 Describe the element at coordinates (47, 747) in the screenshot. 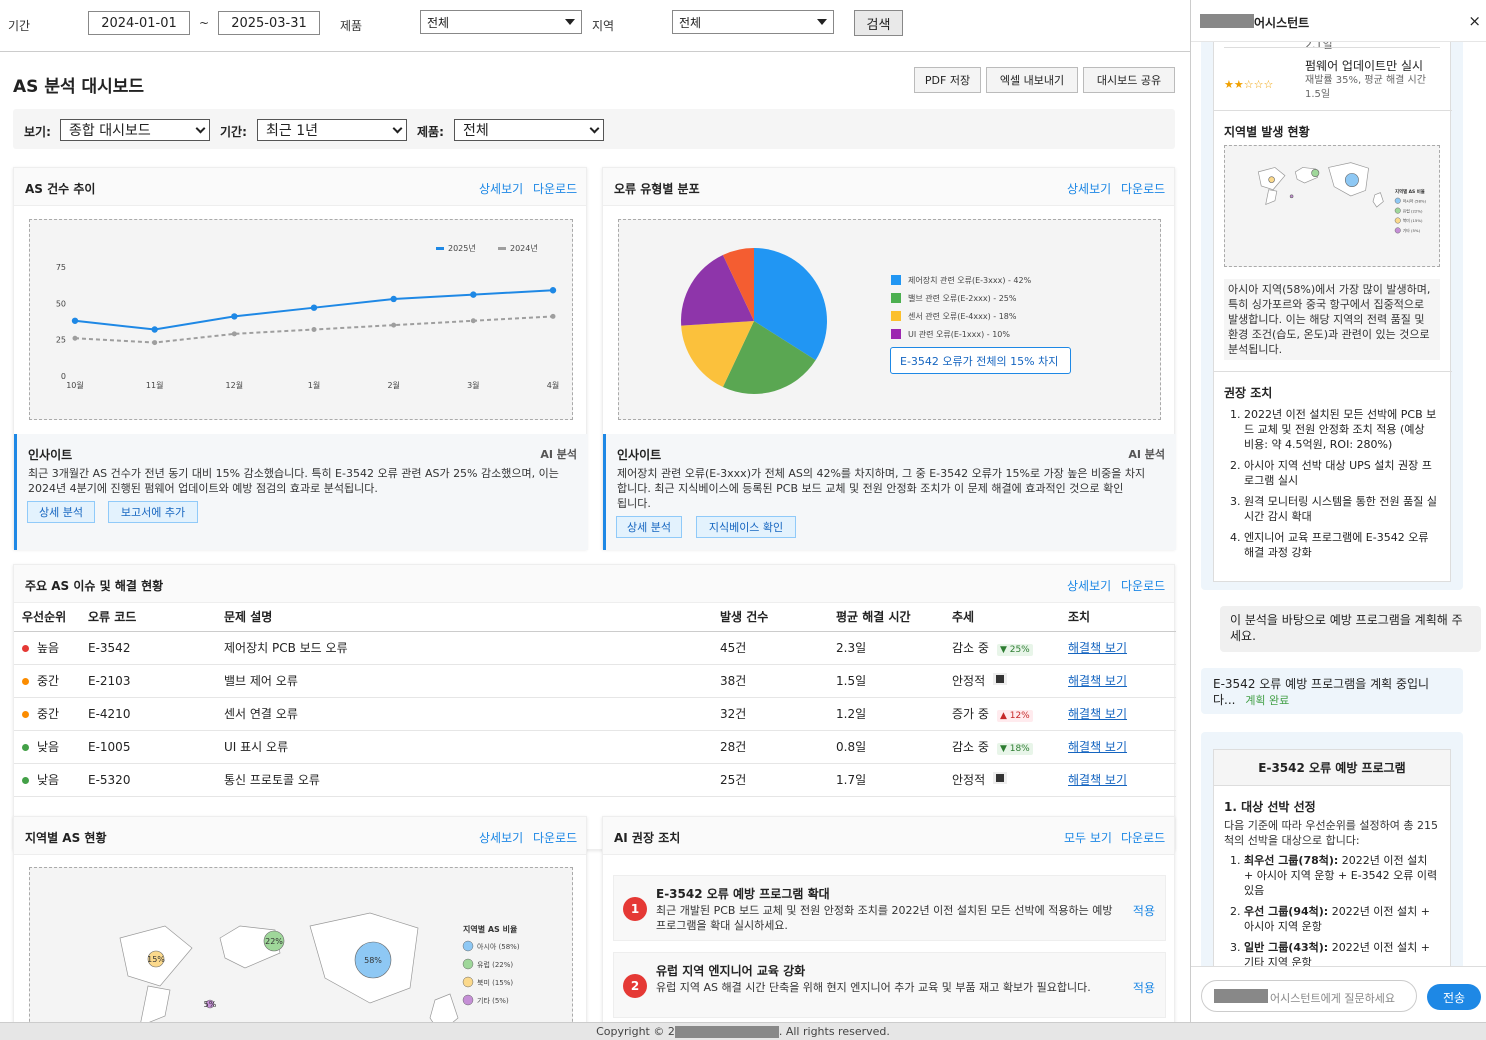

I see `priority-cell: 낮음` at that location.